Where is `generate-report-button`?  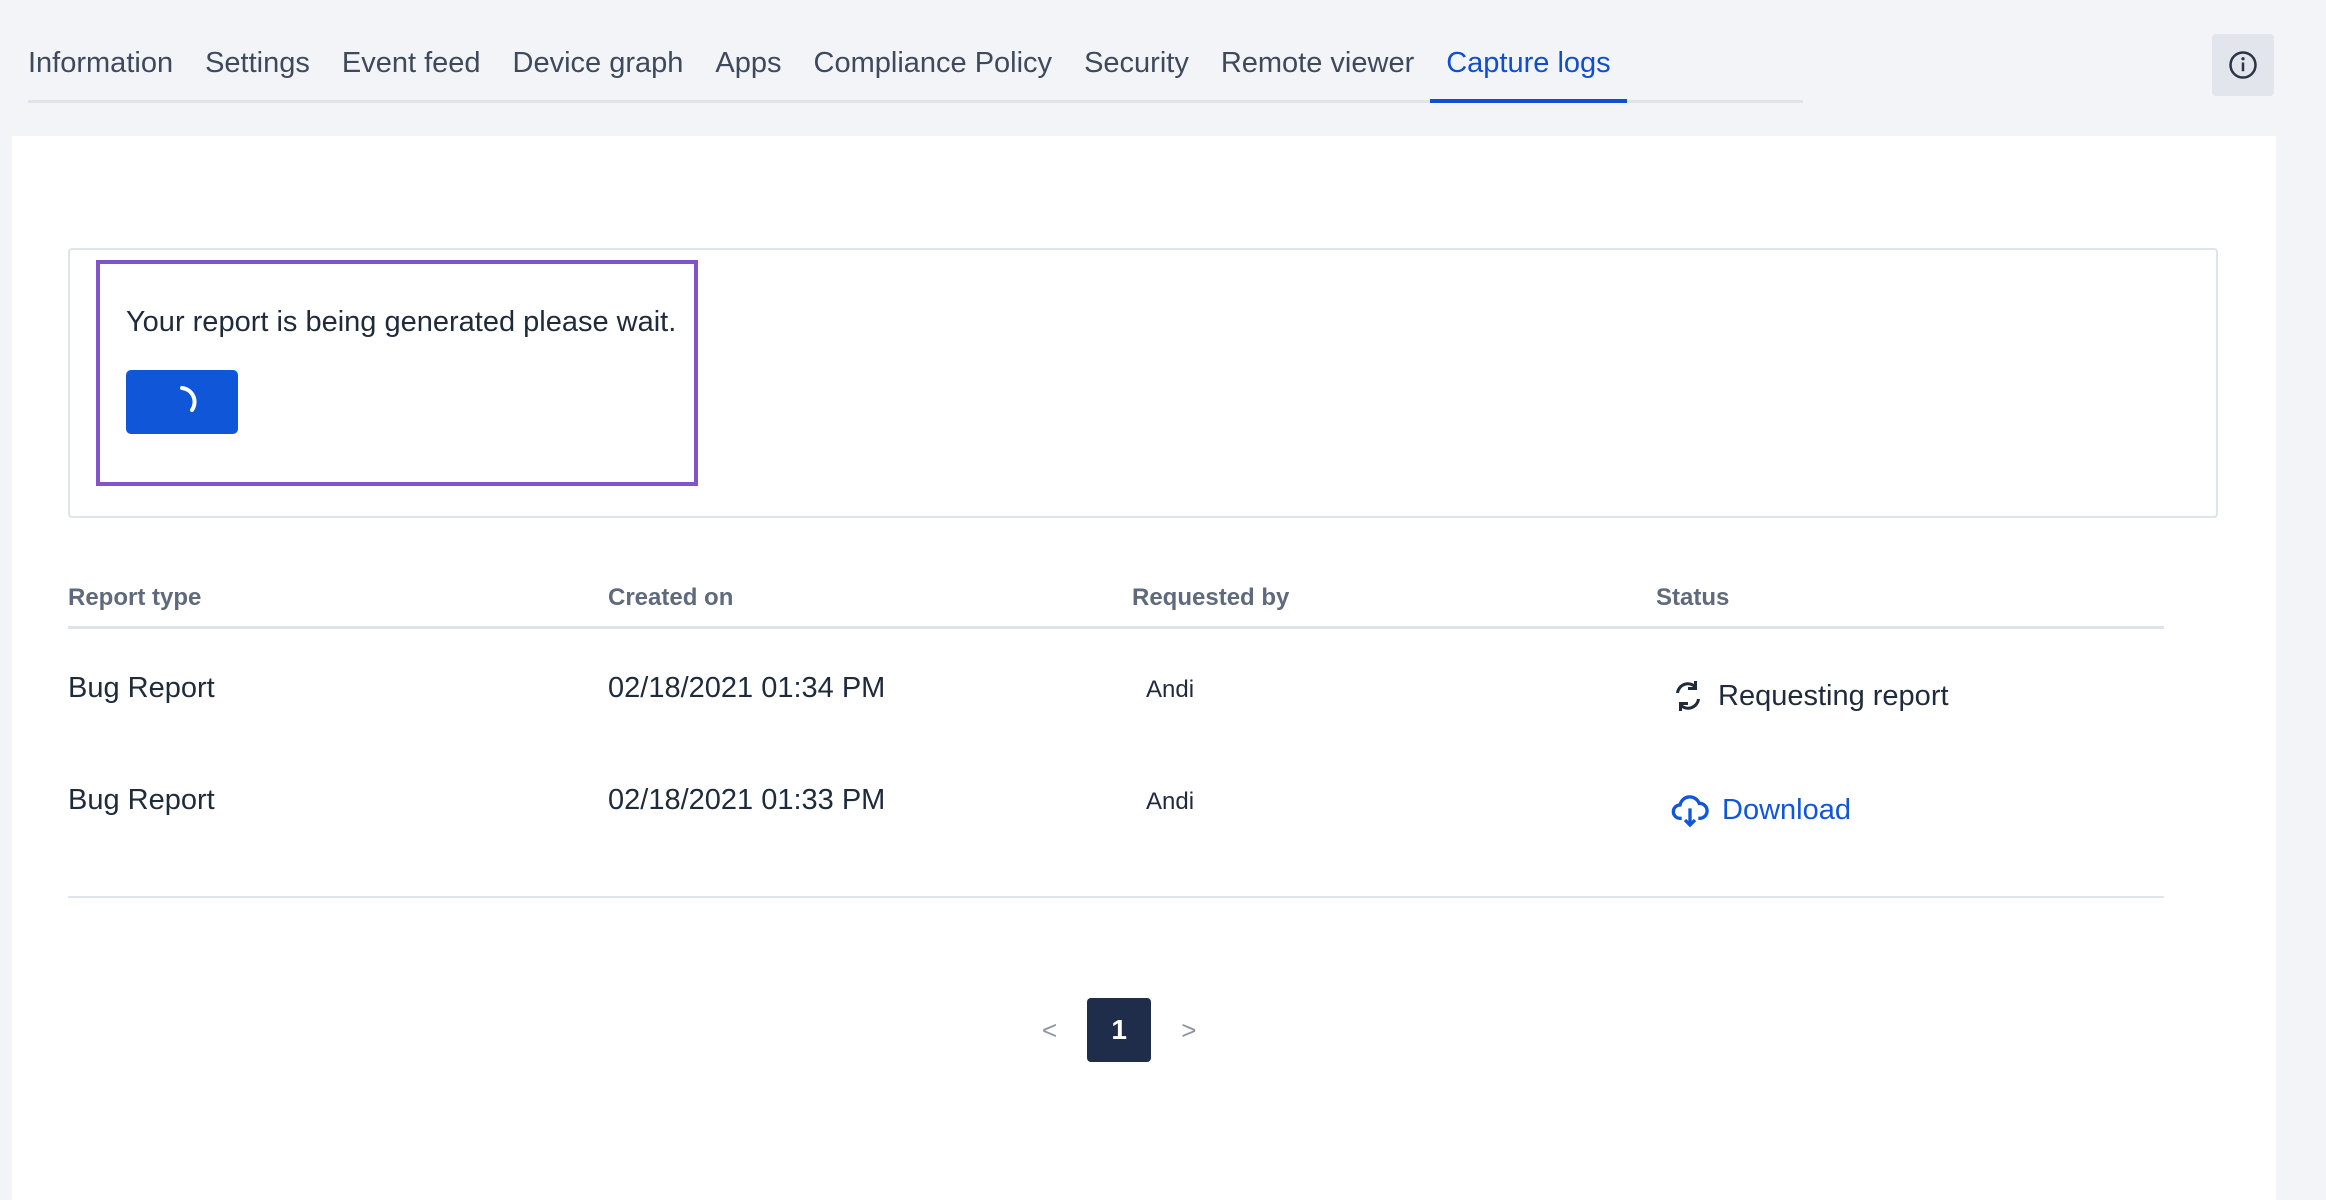 generate-report-button is located at coordinates (182, 402).